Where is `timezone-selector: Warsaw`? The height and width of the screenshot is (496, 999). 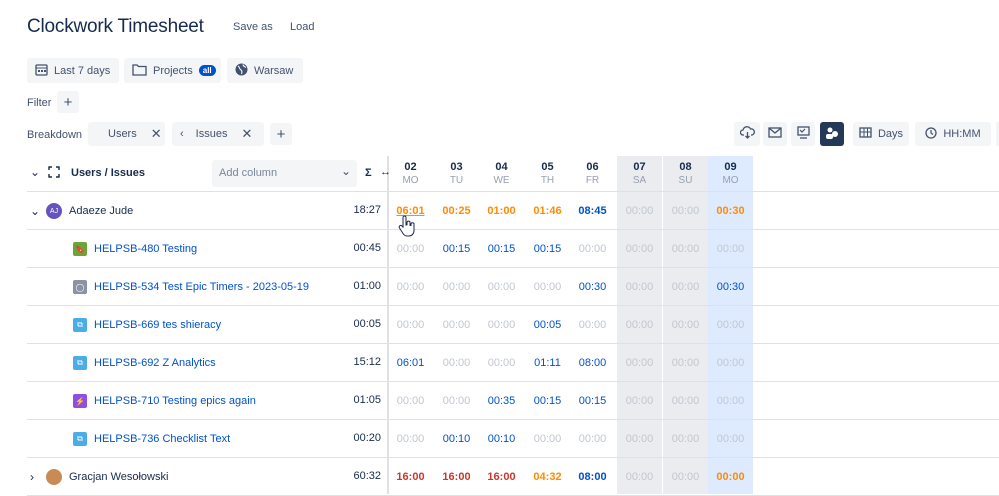
timezone-selector: Warsaw is located at coordinates (265, 70).